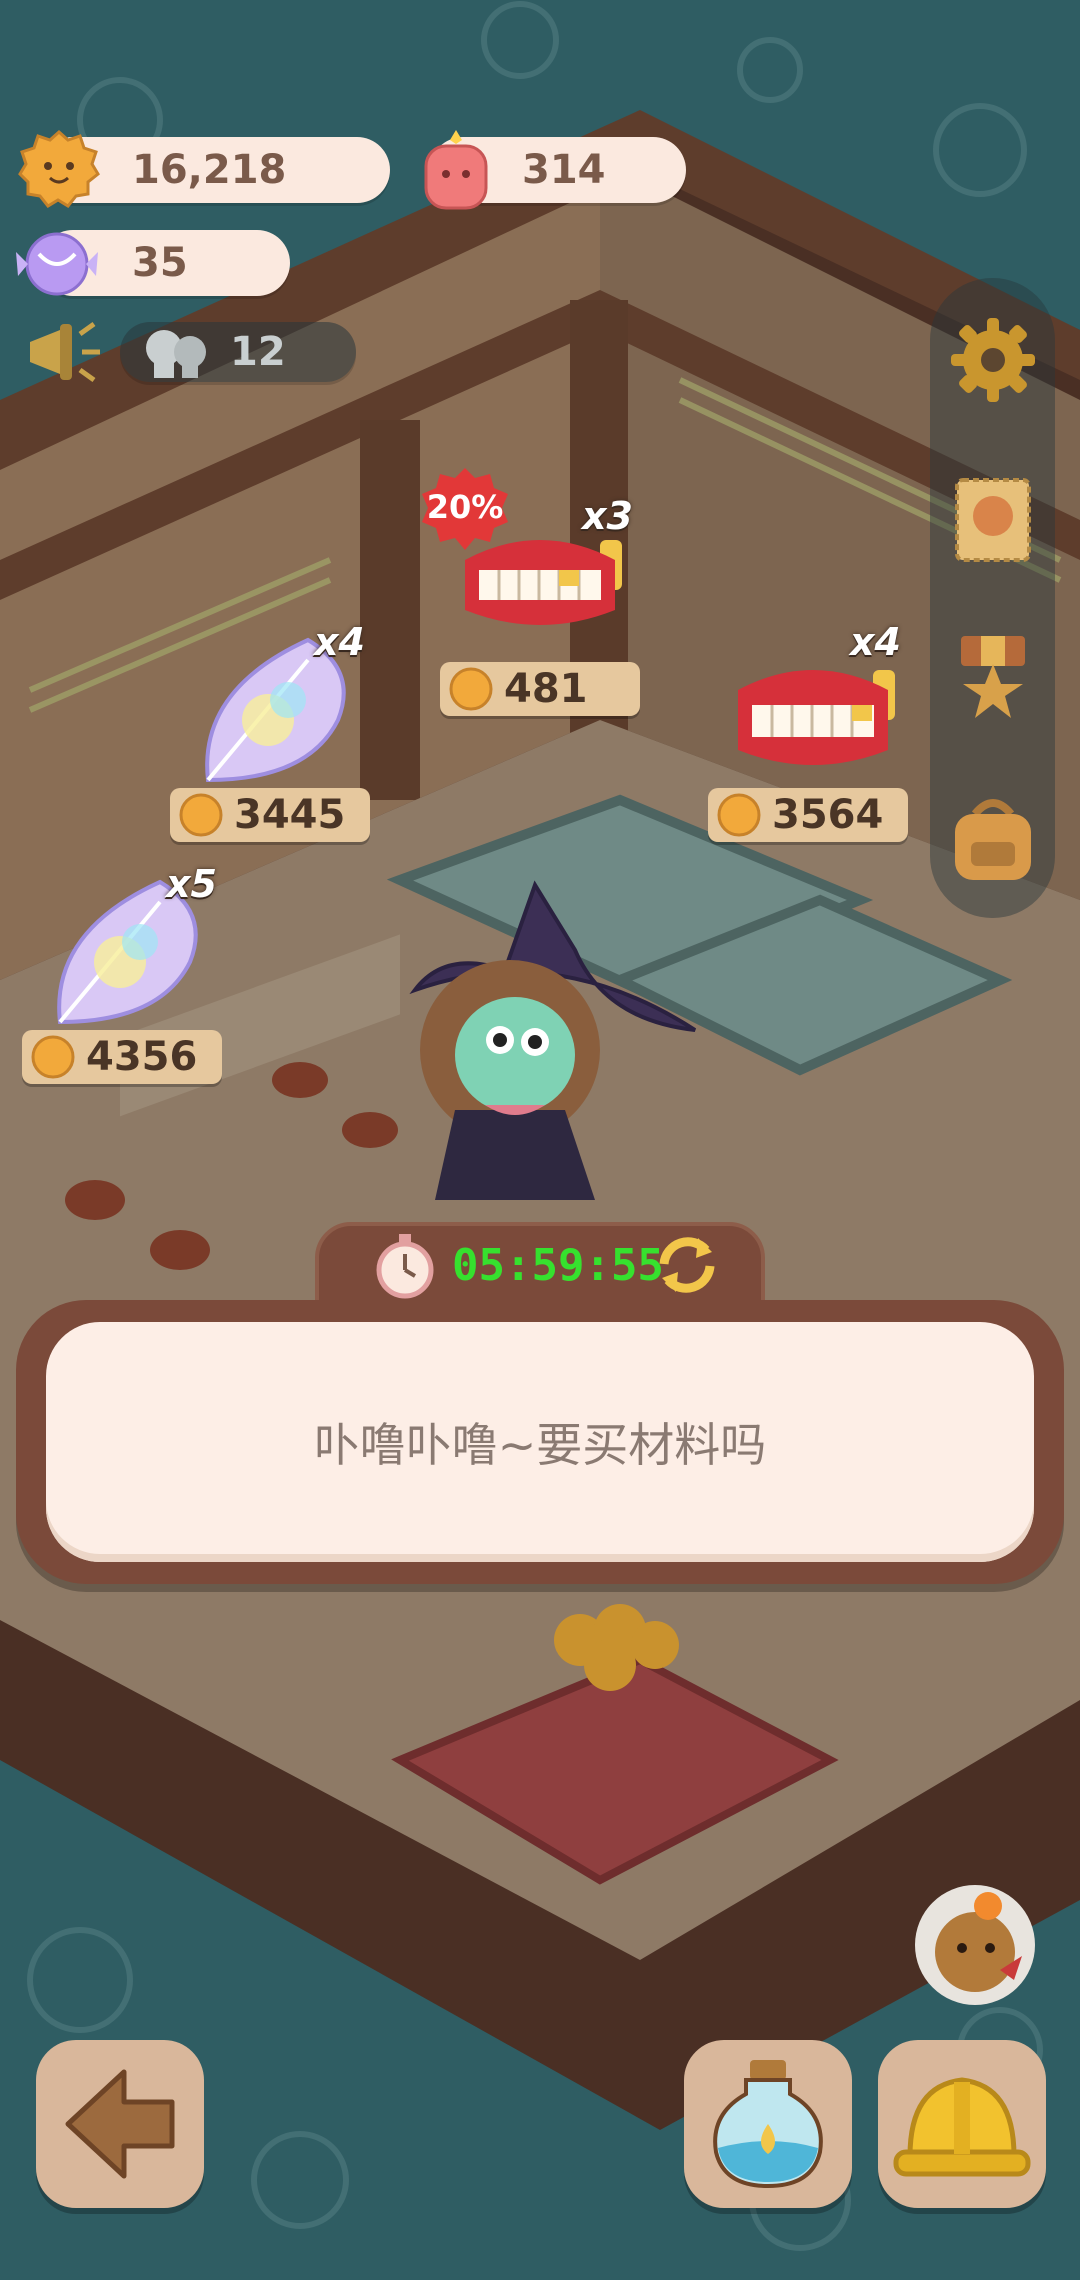 The width and height of the screenshot is (1080, 2280). What do you see at coordinates (176, 354) in the screenshot?
I see `helpers-icon` at bounding box center [176, 354].